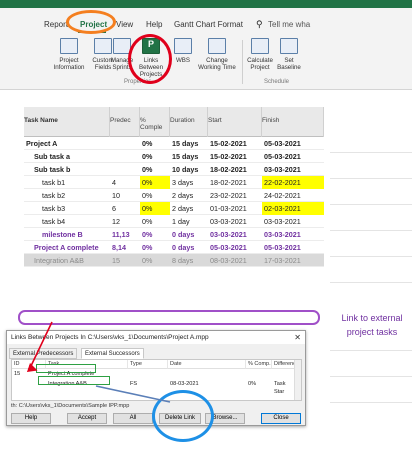  I want to click on project-information-button: Project Information, so click(69, 61).